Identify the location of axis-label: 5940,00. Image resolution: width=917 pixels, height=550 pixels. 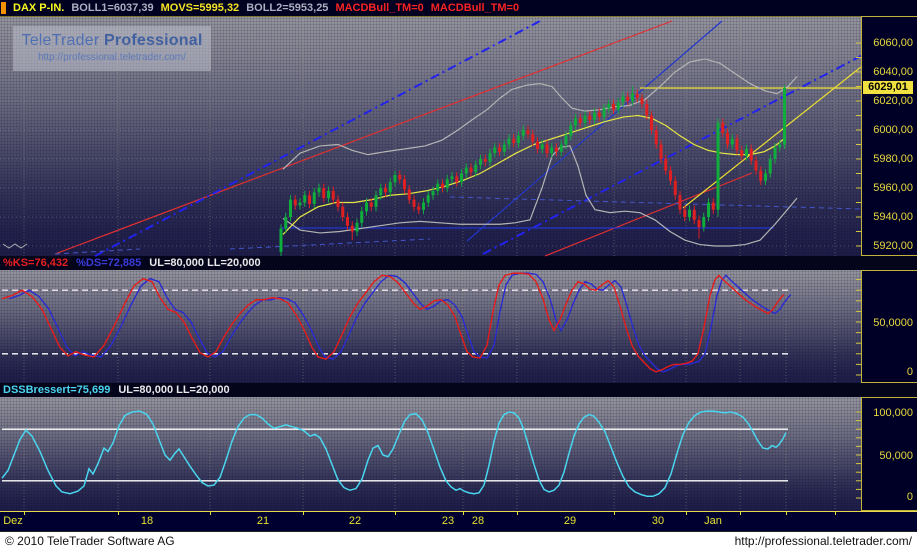
(893, 217).